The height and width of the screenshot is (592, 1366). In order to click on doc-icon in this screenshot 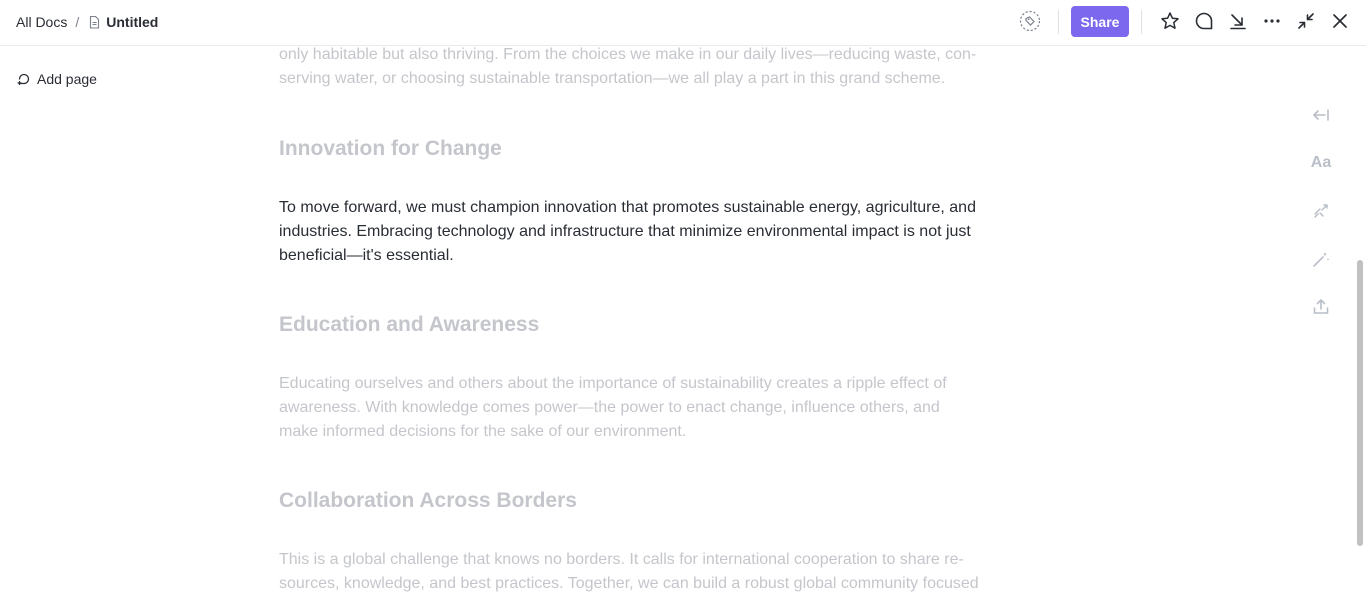, I will do `click(94, 22)`.